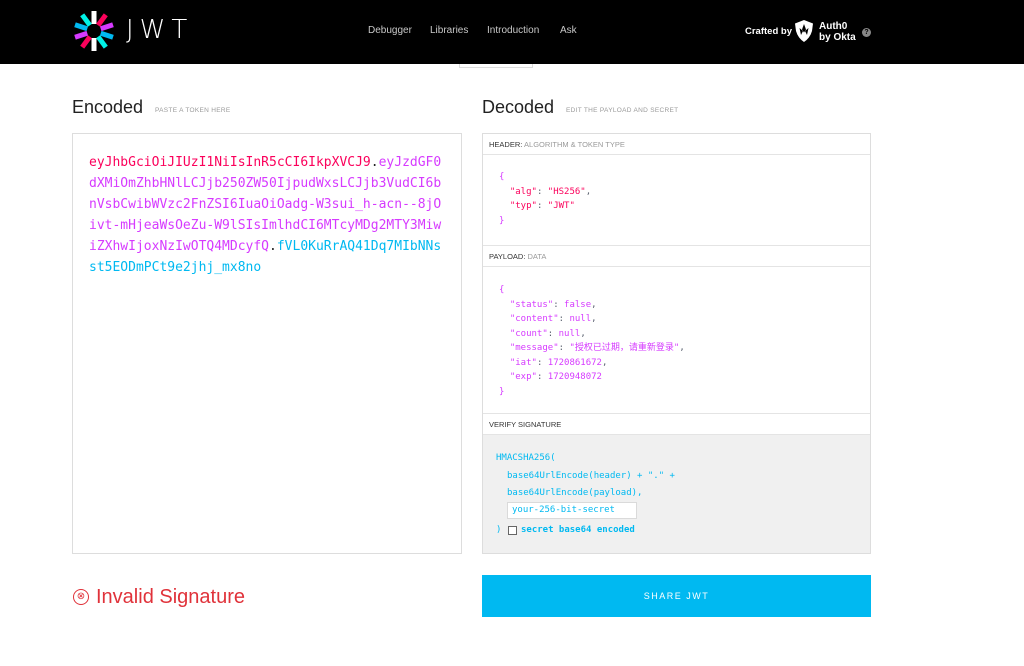 The height and width of the screenshot is (666, 1024). Describe the element at coordinates (578, 530) in the screenshot. I see `secret-base64-label: secret base64 encoded` at that location.